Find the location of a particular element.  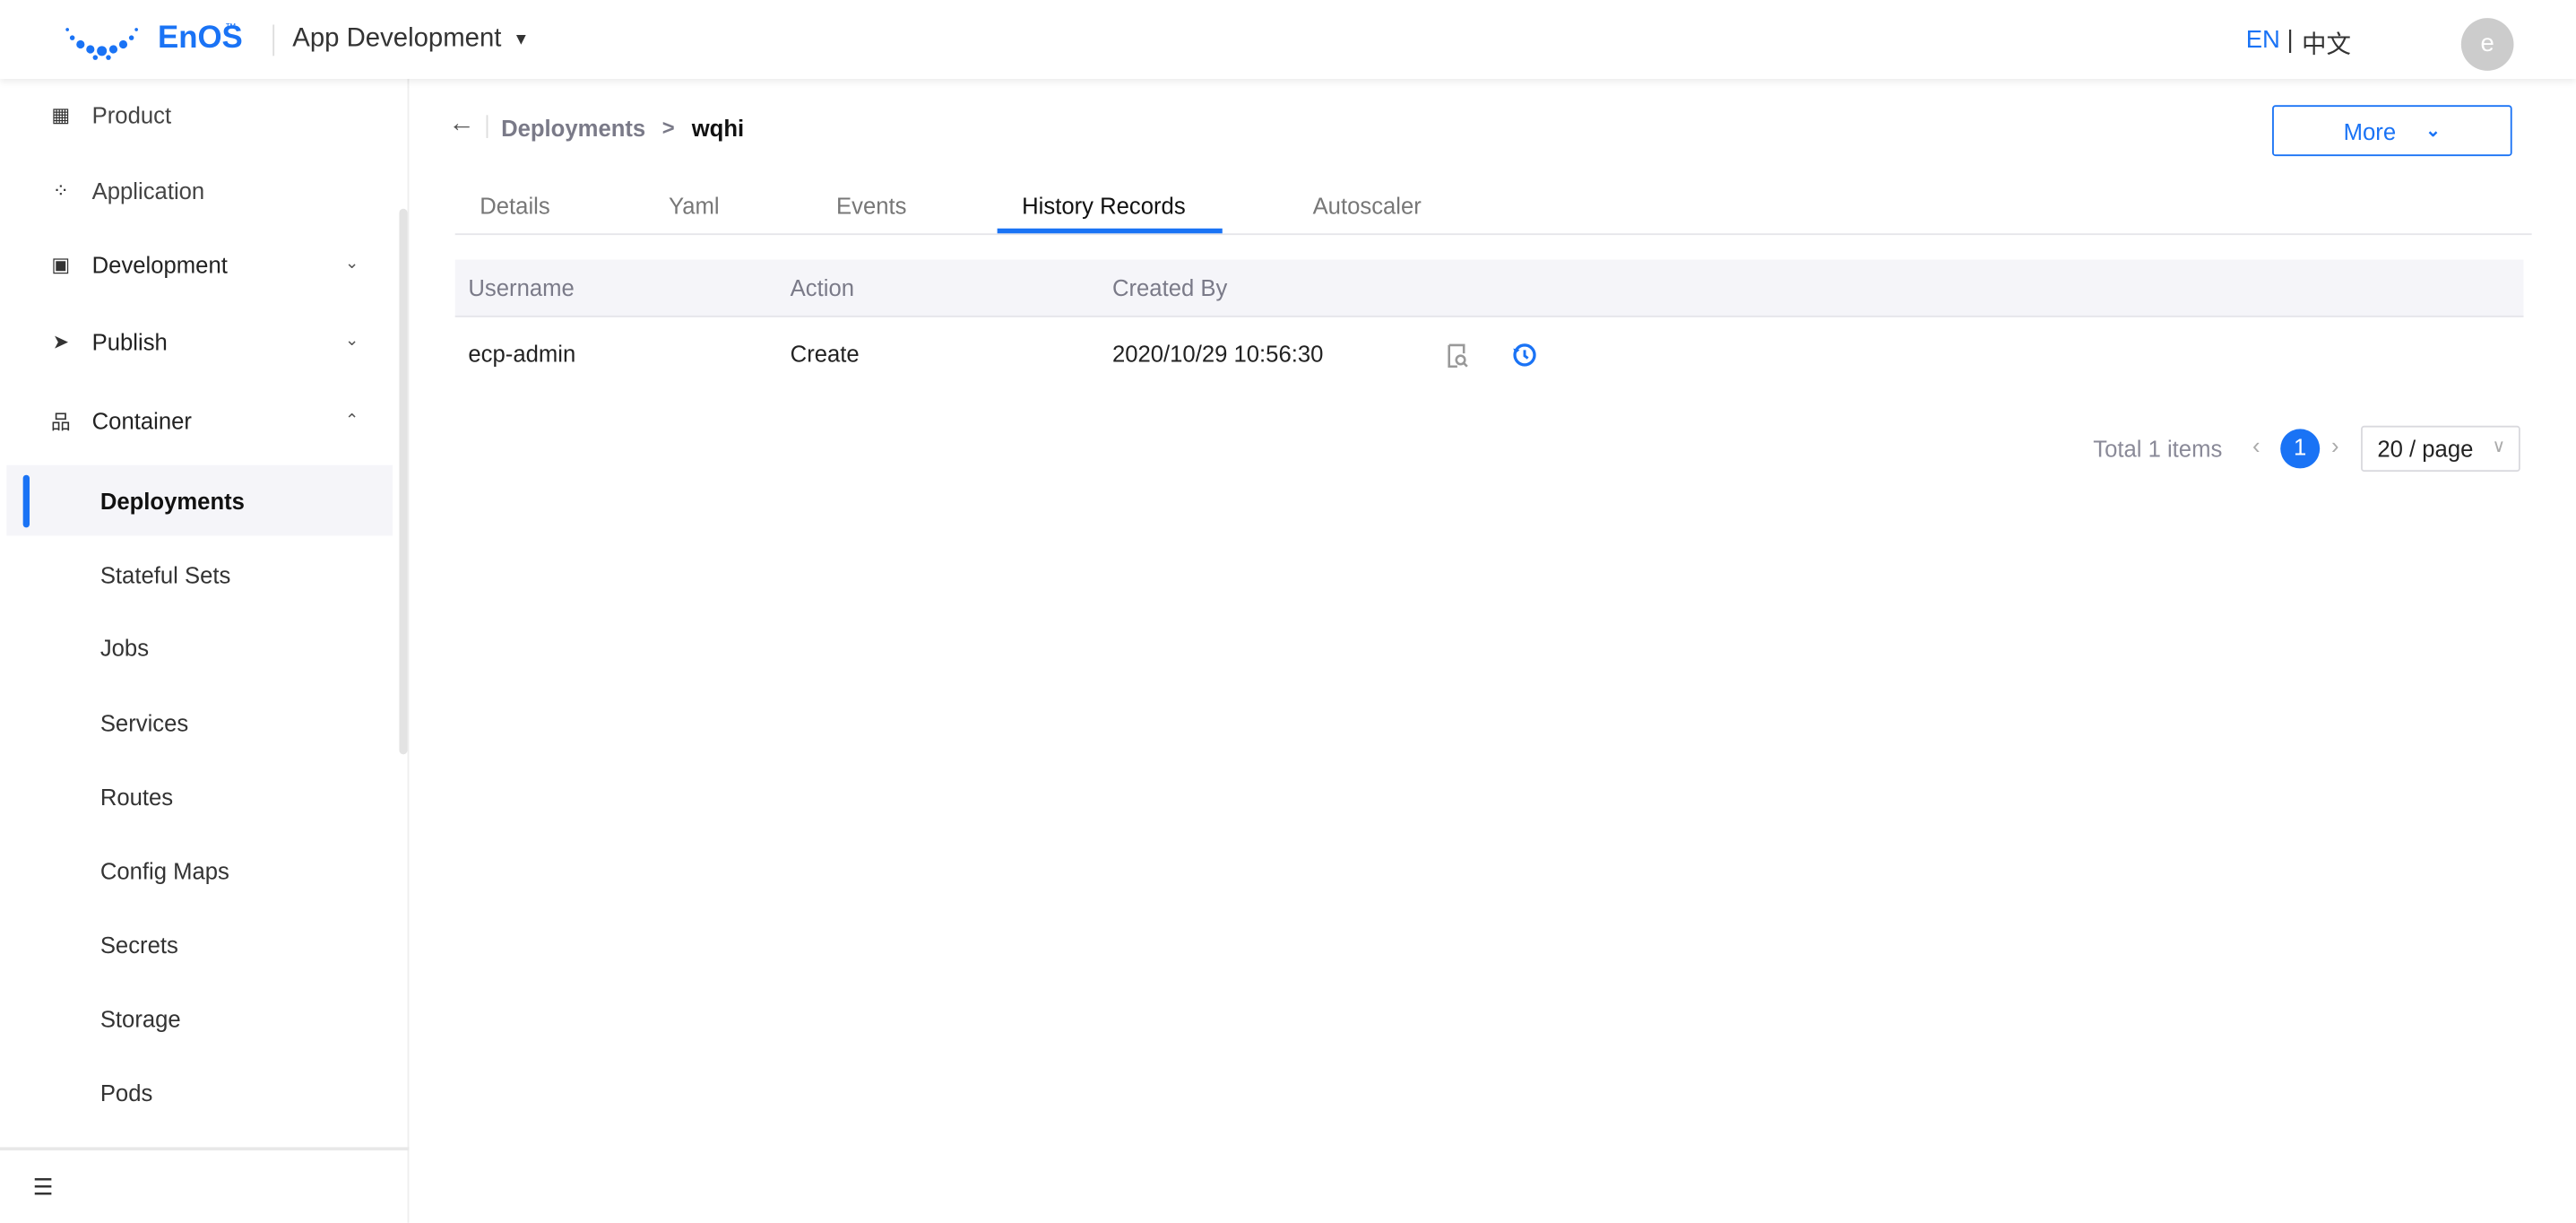

sidebar-item-secrets: Secrets is located at coordinates (139, 945).